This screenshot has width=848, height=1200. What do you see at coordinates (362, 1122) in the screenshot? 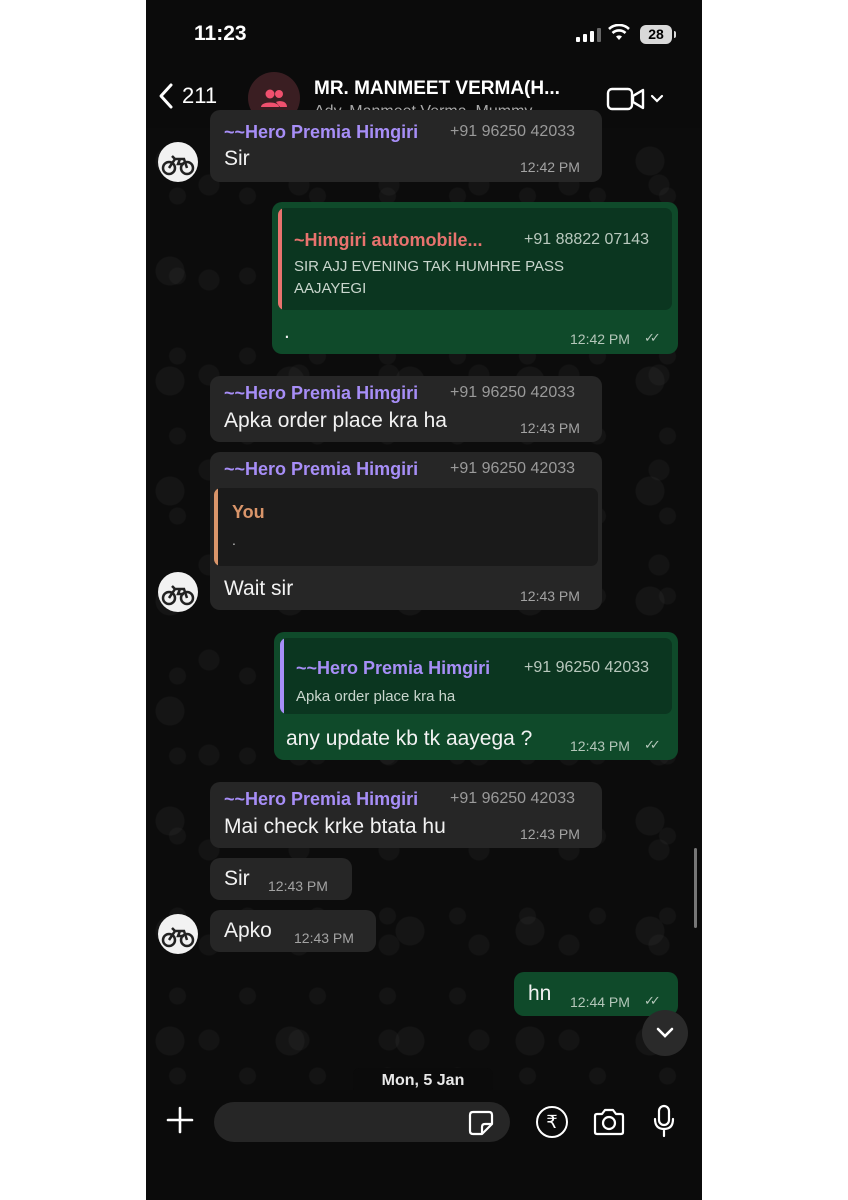
I see `message-input` at bounding box center [362, 1122].